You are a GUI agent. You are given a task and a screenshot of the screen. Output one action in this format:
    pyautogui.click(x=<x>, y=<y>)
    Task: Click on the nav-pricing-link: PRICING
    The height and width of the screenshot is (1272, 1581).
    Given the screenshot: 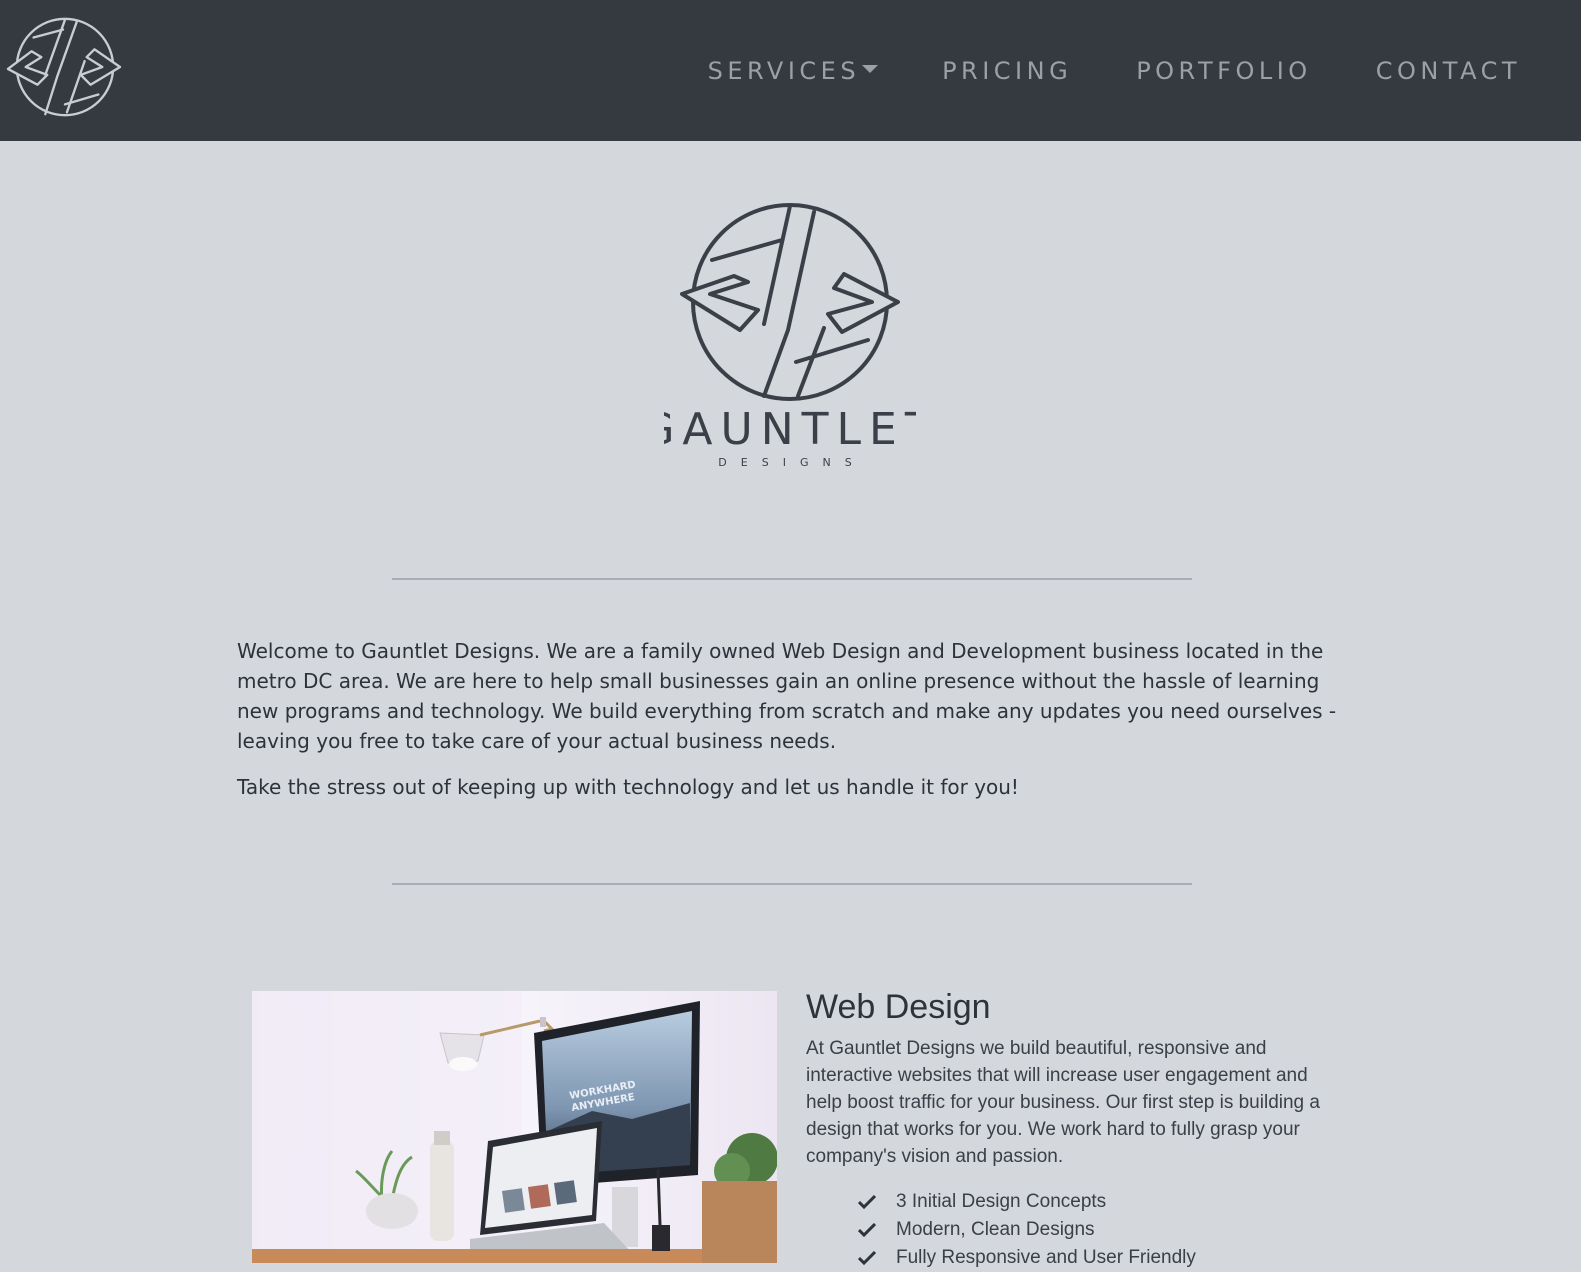 What is the action you would take?
    pyautogui.click(x=1007, y=71)
    